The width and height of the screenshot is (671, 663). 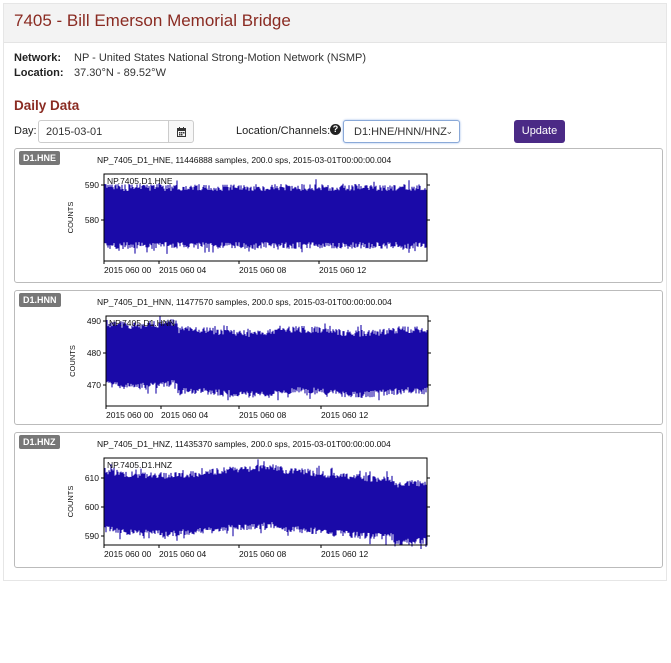 I want to click on location-channels-value: D1:HNE/HNN/HNZ, so click(x=400, y=132).